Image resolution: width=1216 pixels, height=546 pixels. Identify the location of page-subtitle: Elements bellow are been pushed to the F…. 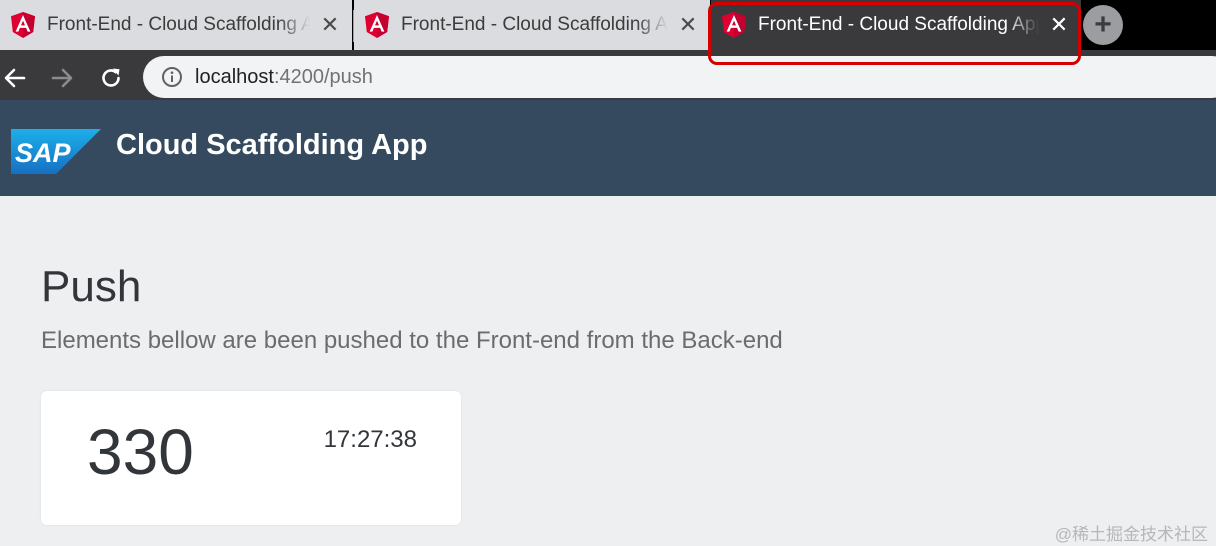
(412, 340).